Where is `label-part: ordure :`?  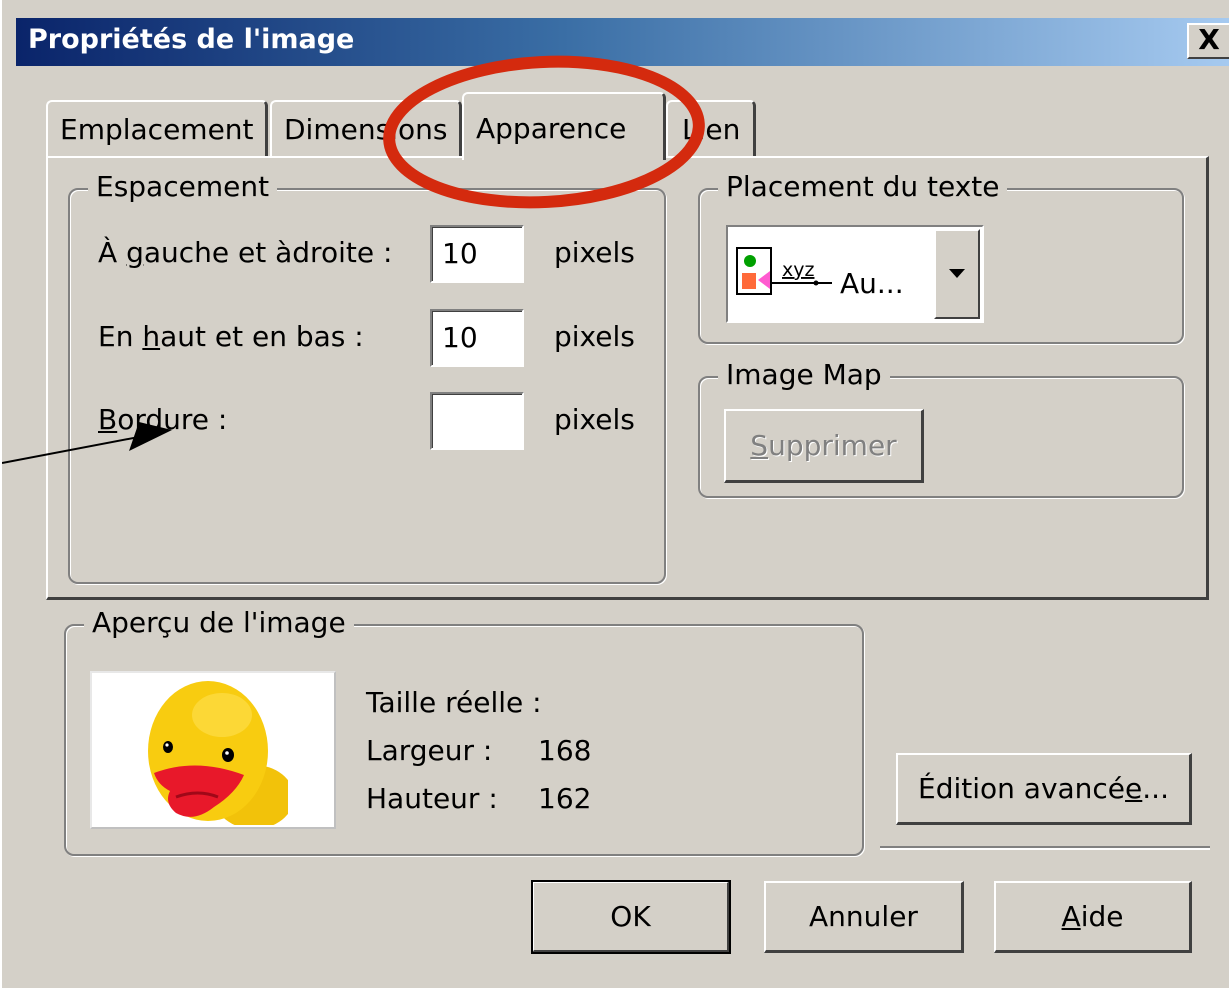 label-part: ordure : is located at coordinates (172, 419).